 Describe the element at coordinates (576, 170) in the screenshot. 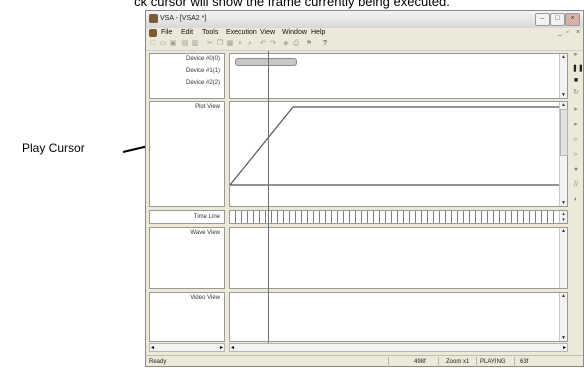

I see `record-icon: ●` at that location.